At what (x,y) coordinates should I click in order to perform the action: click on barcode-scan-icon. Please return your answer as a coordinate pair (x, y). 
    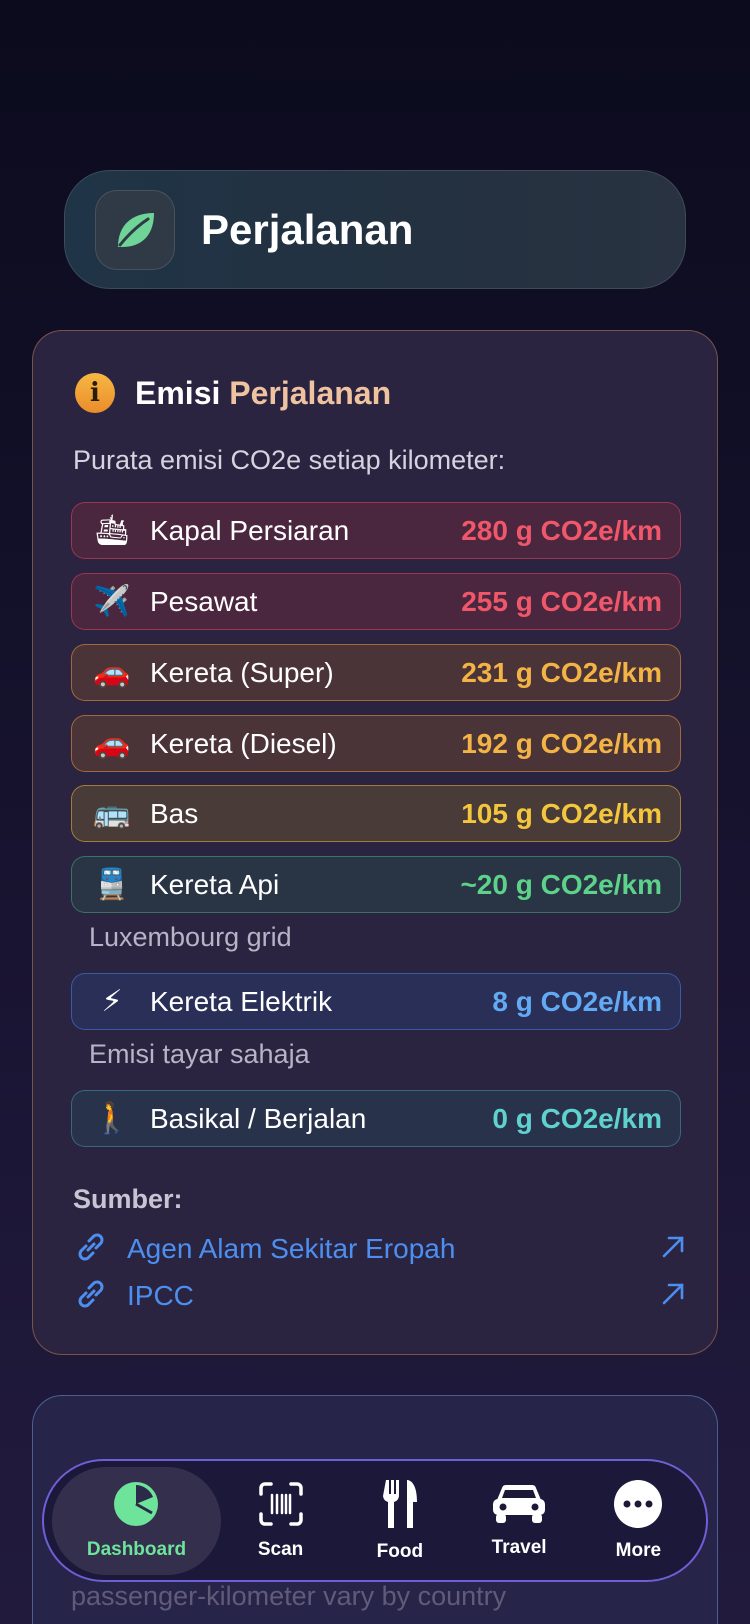
    Looking at the image, I should click on (281, 1506).